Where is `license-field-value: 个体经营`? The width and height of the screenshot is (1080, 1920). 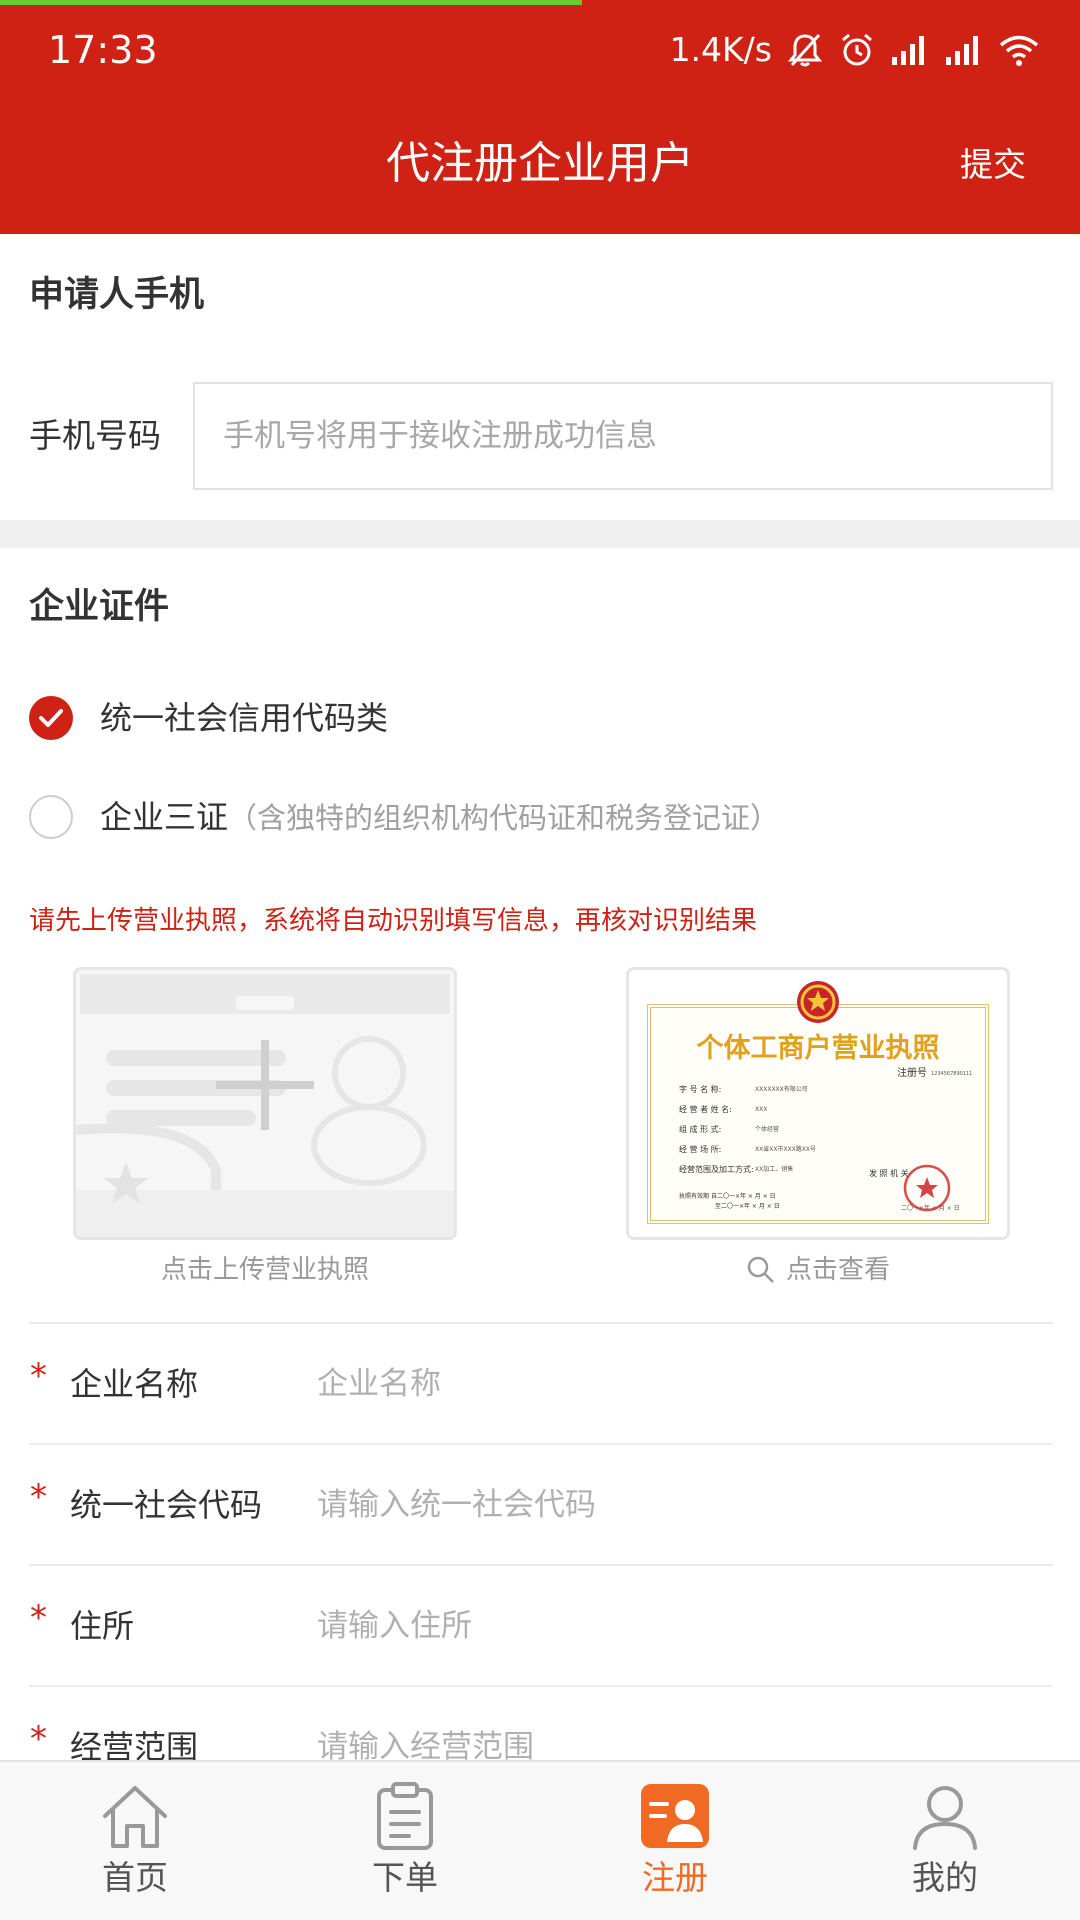
license-field-value: 个体经营 is located at coordinates (767, 1129).